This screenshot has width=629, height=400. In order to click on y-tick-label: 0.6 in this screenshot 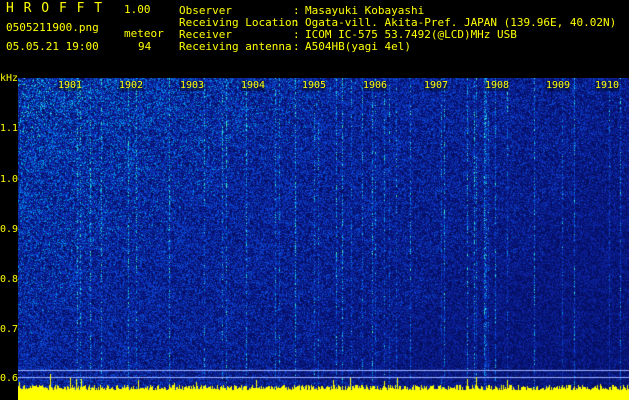, I will do `click(9, 378)`.